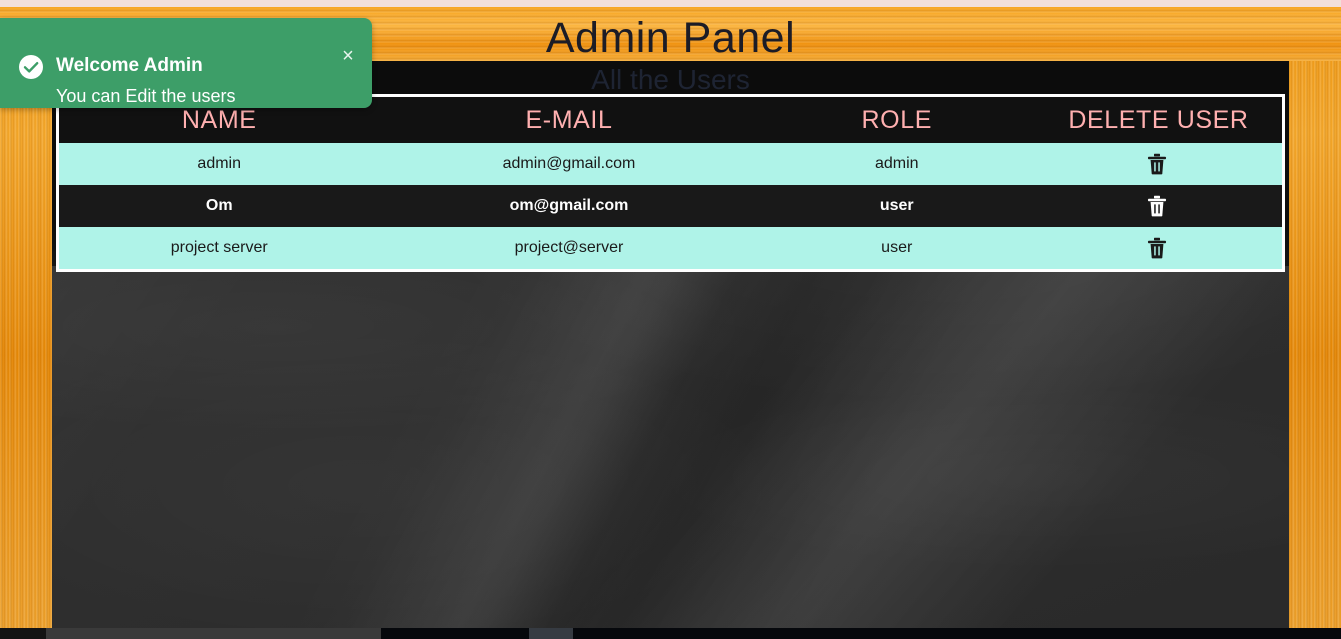 The image size is (1341, 639). Describe the element at coordinates (569, 120) in the screenshot. I see `column-header-email: E-MAIL` at that location.